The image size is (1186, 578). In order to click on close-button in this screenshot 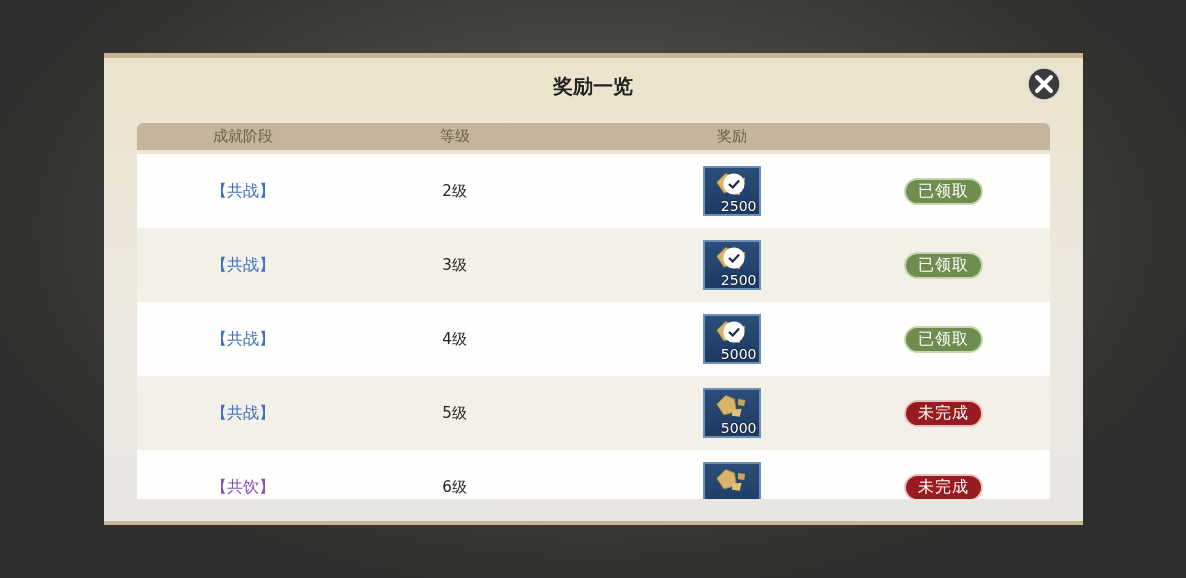, I will do `click(1043, 84)`.